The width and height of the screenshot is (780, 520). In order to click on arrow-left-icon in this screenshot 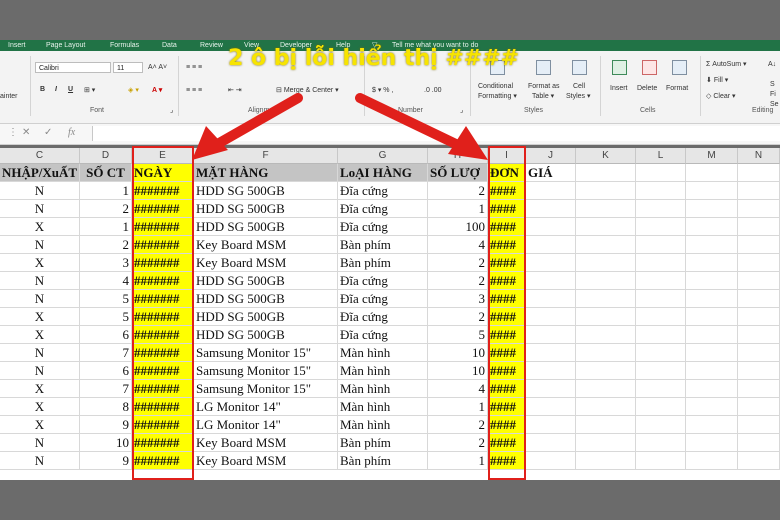, I will do `click(247, 126)`.